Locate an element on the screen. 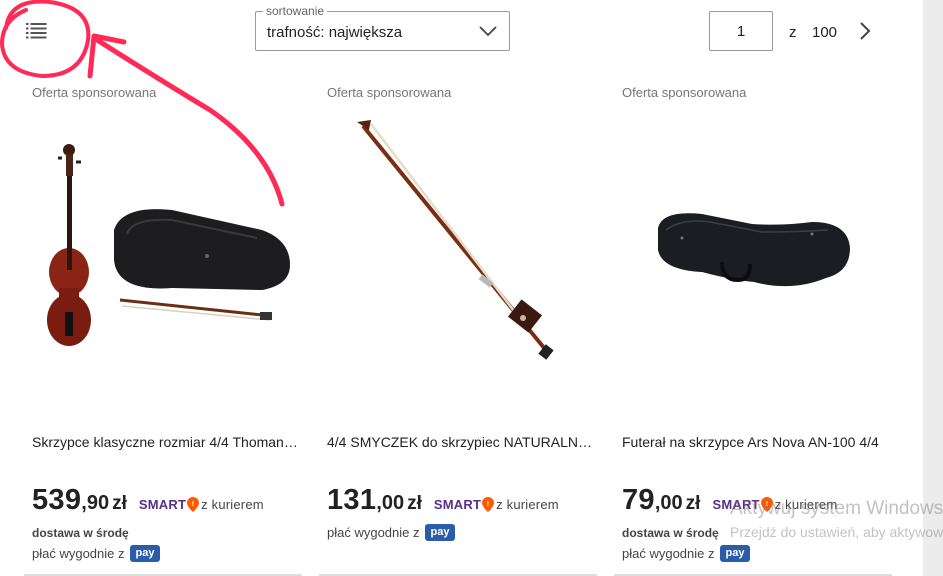 The height and width of the screenshot is (576, 943). next-page-button is located at coordinates (865, 31).